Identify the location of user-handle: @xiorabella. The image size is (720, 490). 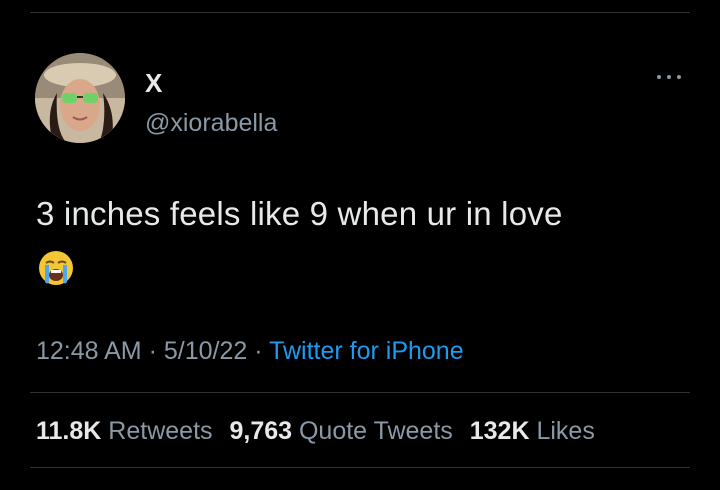
(211, 123).